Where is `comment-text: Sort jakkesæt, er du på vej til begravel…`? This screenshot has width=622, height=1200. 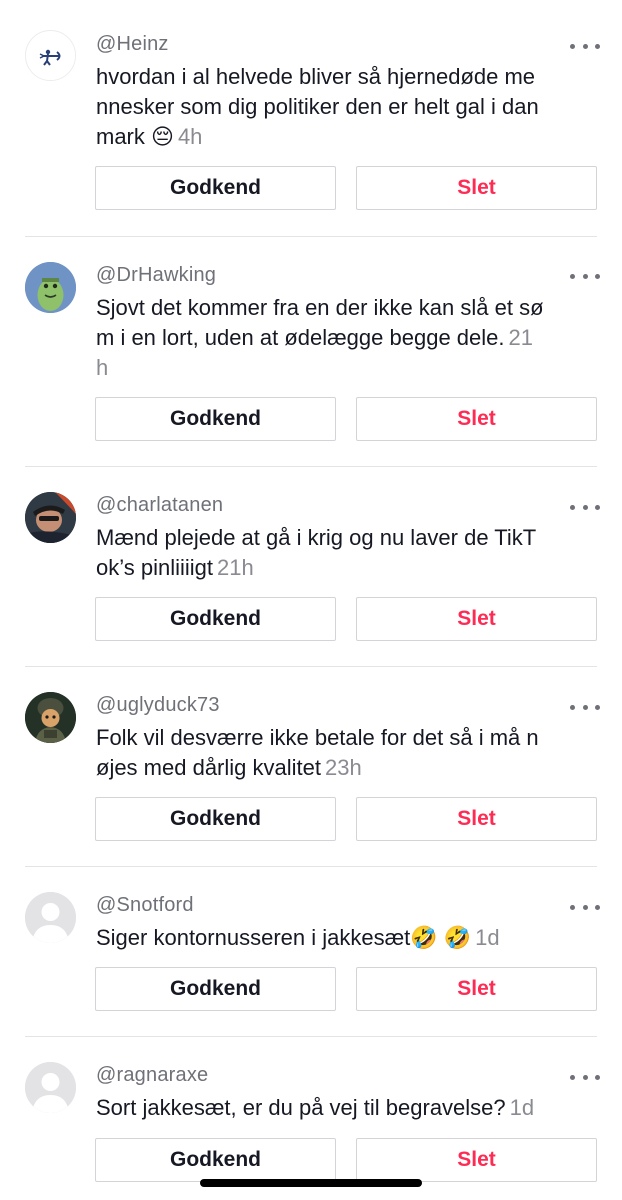 comment-text: Sort jakkesæt, er du på vej til begravel… is located at coordinates (351, 1108).